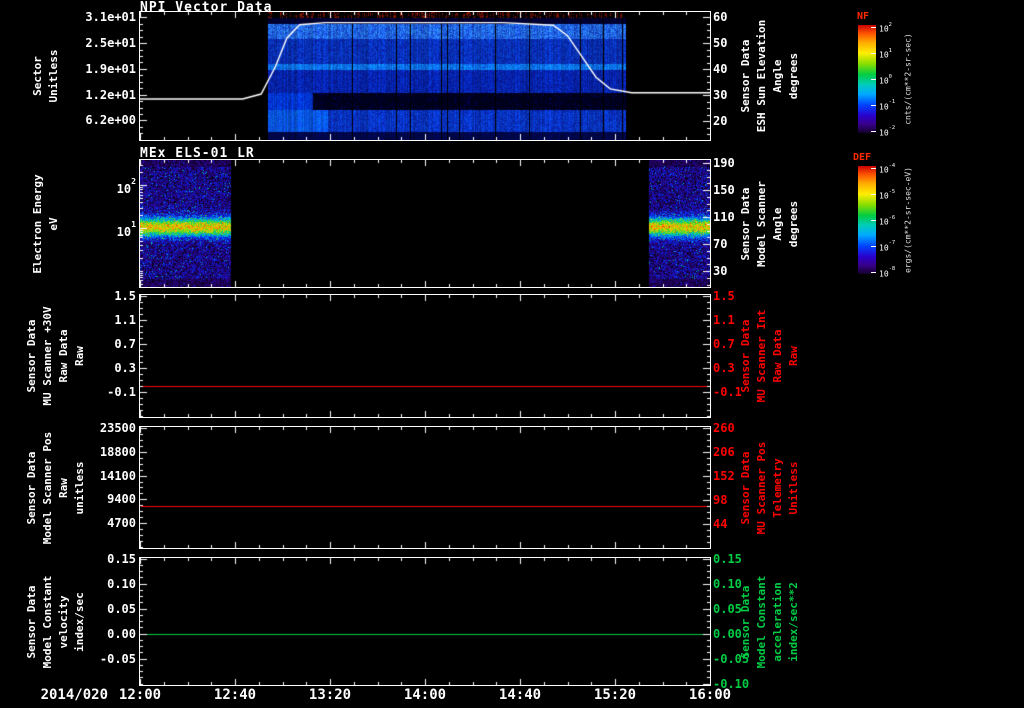 This screenshot has height=708, width=1024. What do you see at coordinates (63, 621) in the screenshot?
I see `axis-label-line: velocity` at bounding box center [63, 621].